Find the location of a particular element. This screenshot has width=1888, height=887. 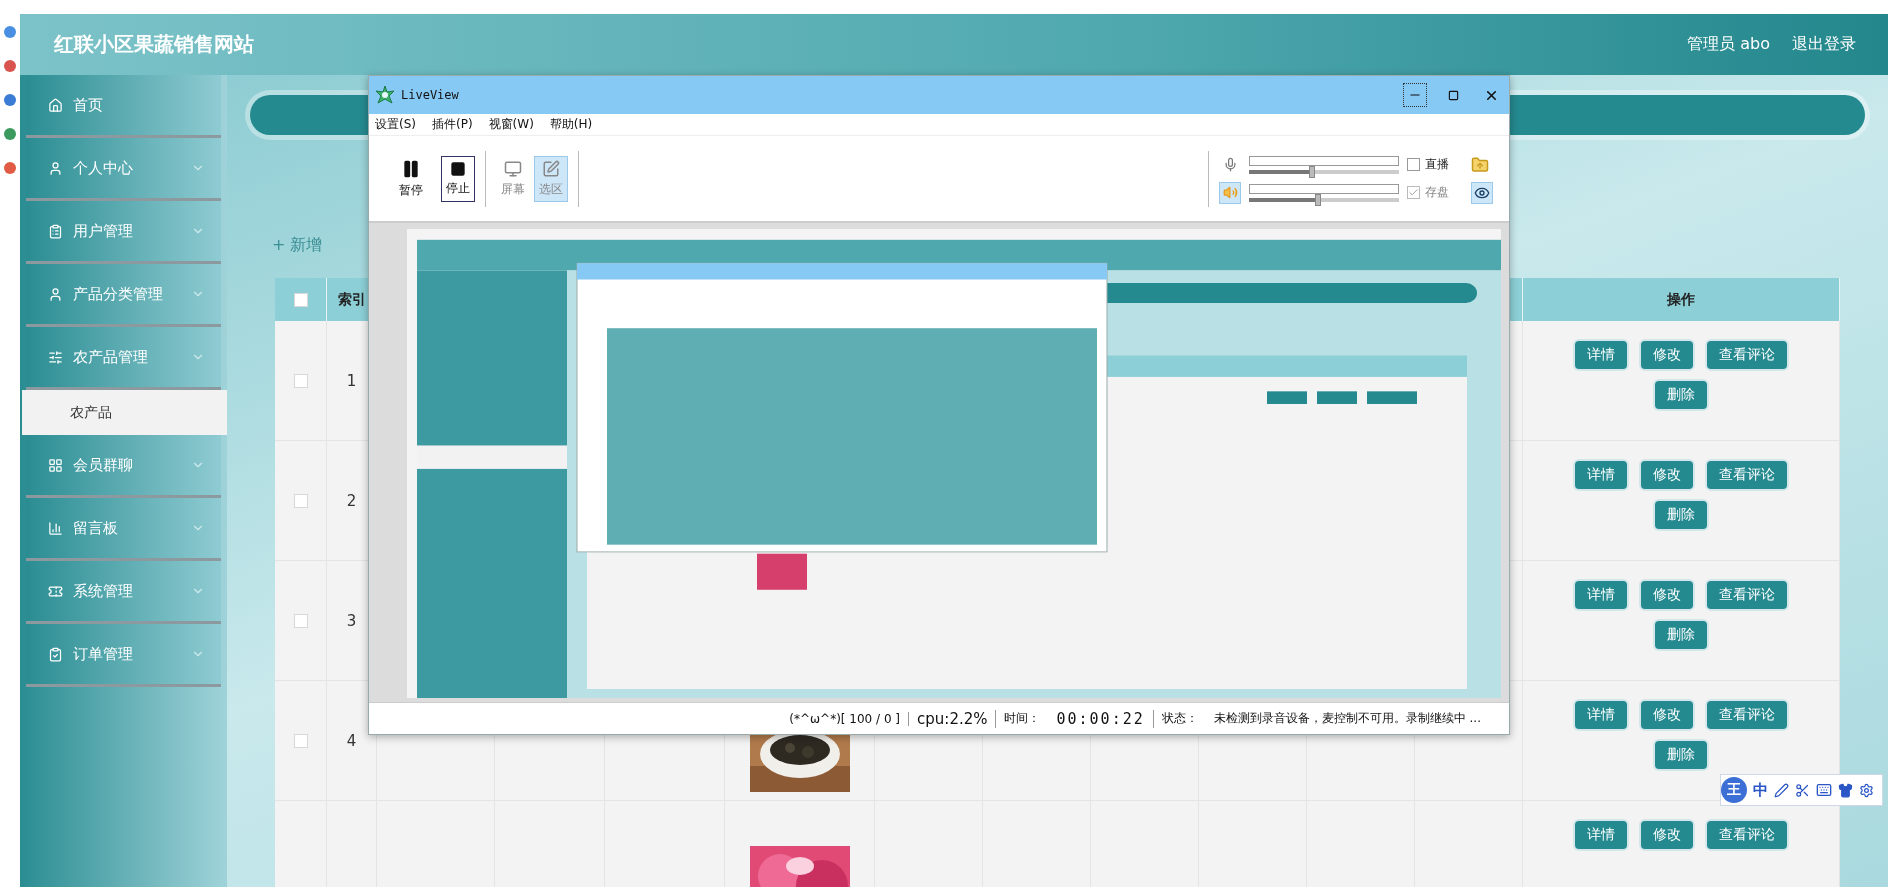

add-button: + 新增 is located at coordinates (297, 245).